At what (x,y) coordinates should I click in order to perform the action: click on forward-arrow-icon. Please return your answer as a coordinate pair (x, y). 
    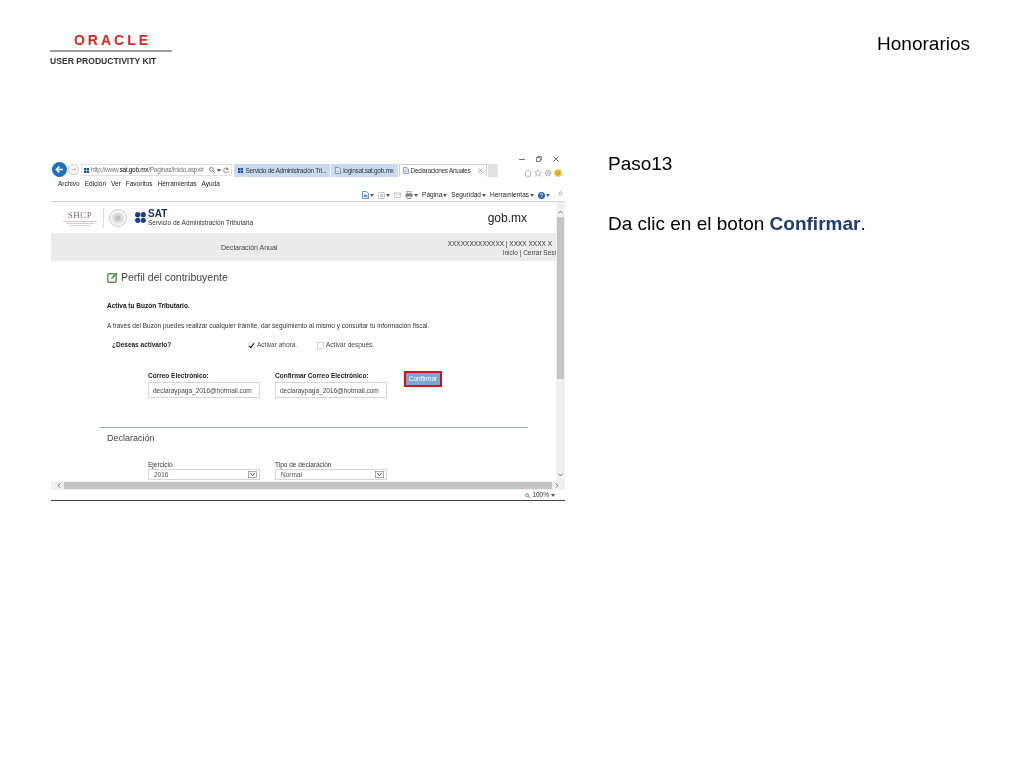
    Looking at the image, I should click on (73, 169).